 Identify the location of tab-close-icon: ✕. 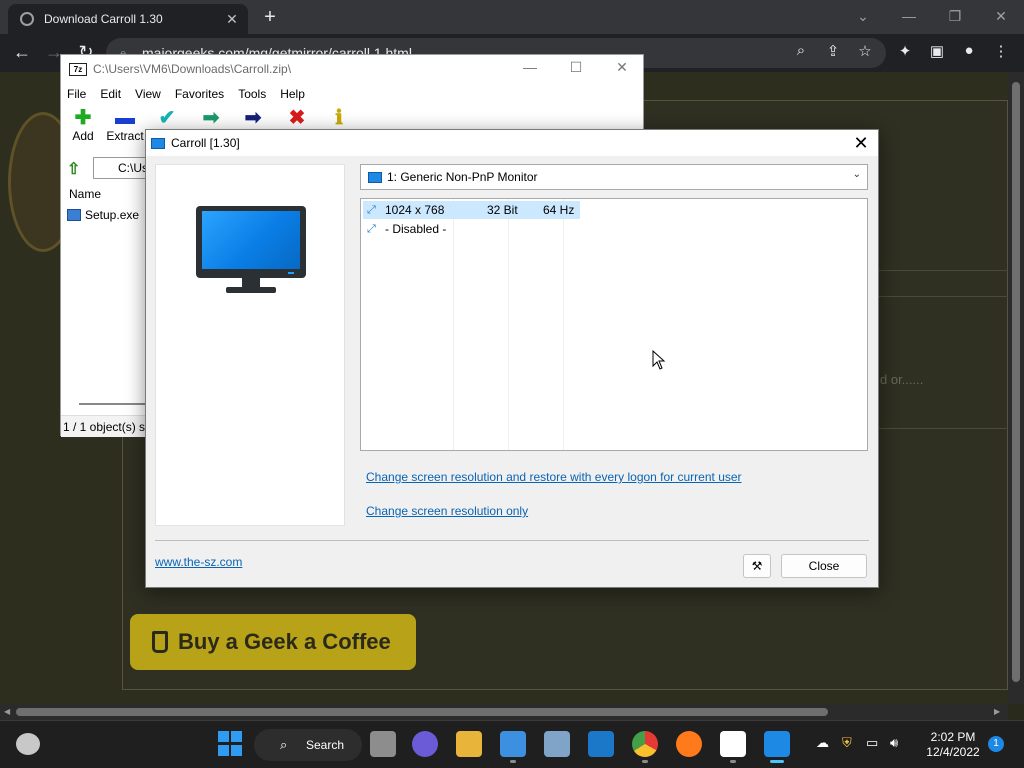
(232, 19).